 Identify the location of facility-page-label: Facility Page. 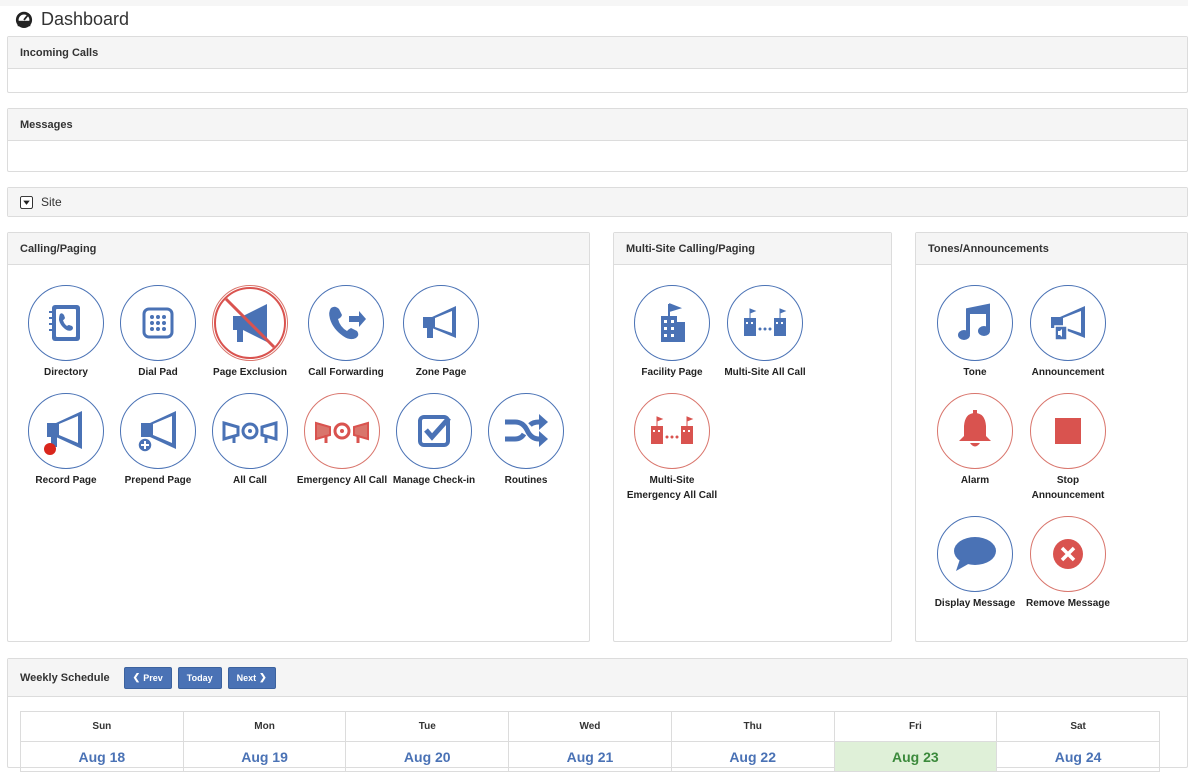
(672, 372).